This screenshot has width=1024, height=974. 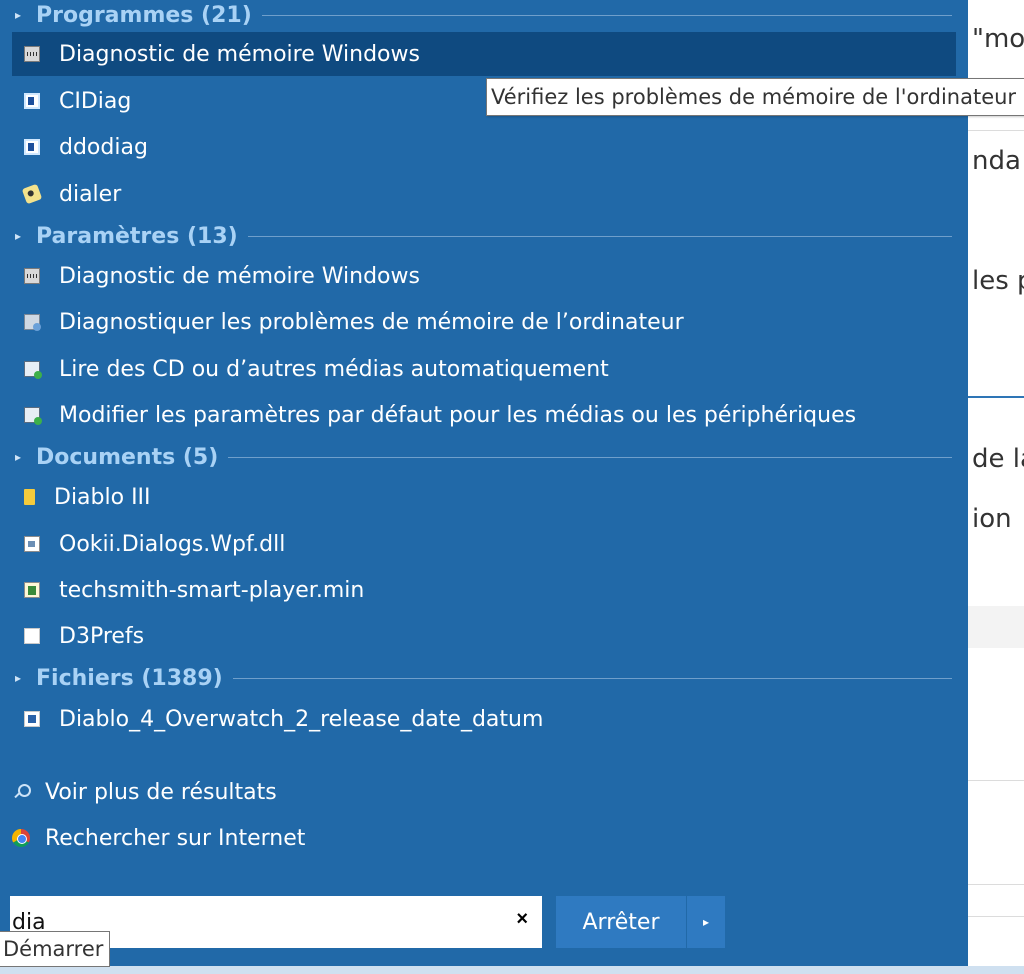 I want to click on group-label: Paramètres (13), so click(x=137, y=236).